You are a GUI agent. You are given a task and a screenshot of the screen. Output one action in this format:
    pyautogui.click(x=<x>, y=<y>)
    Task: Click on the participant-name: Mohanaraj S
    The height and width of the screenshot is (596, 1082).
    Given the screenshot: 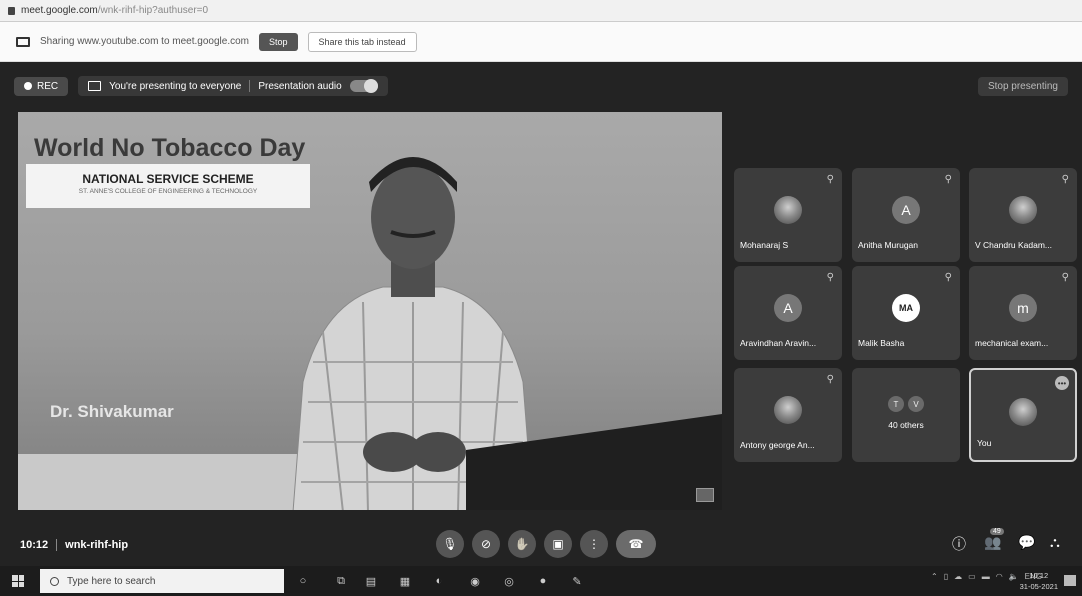 What is the action you would take?
    pyautogui.click(x=764, y=245)
    